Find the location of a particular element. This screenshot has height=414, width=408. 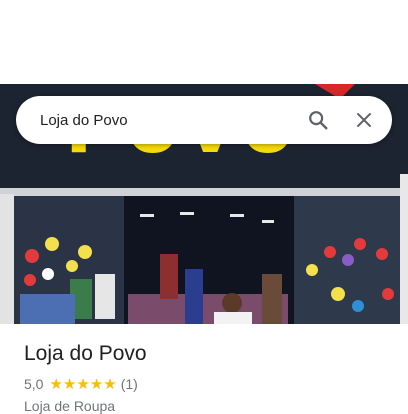

search-button is located at coordinates (318, 120).